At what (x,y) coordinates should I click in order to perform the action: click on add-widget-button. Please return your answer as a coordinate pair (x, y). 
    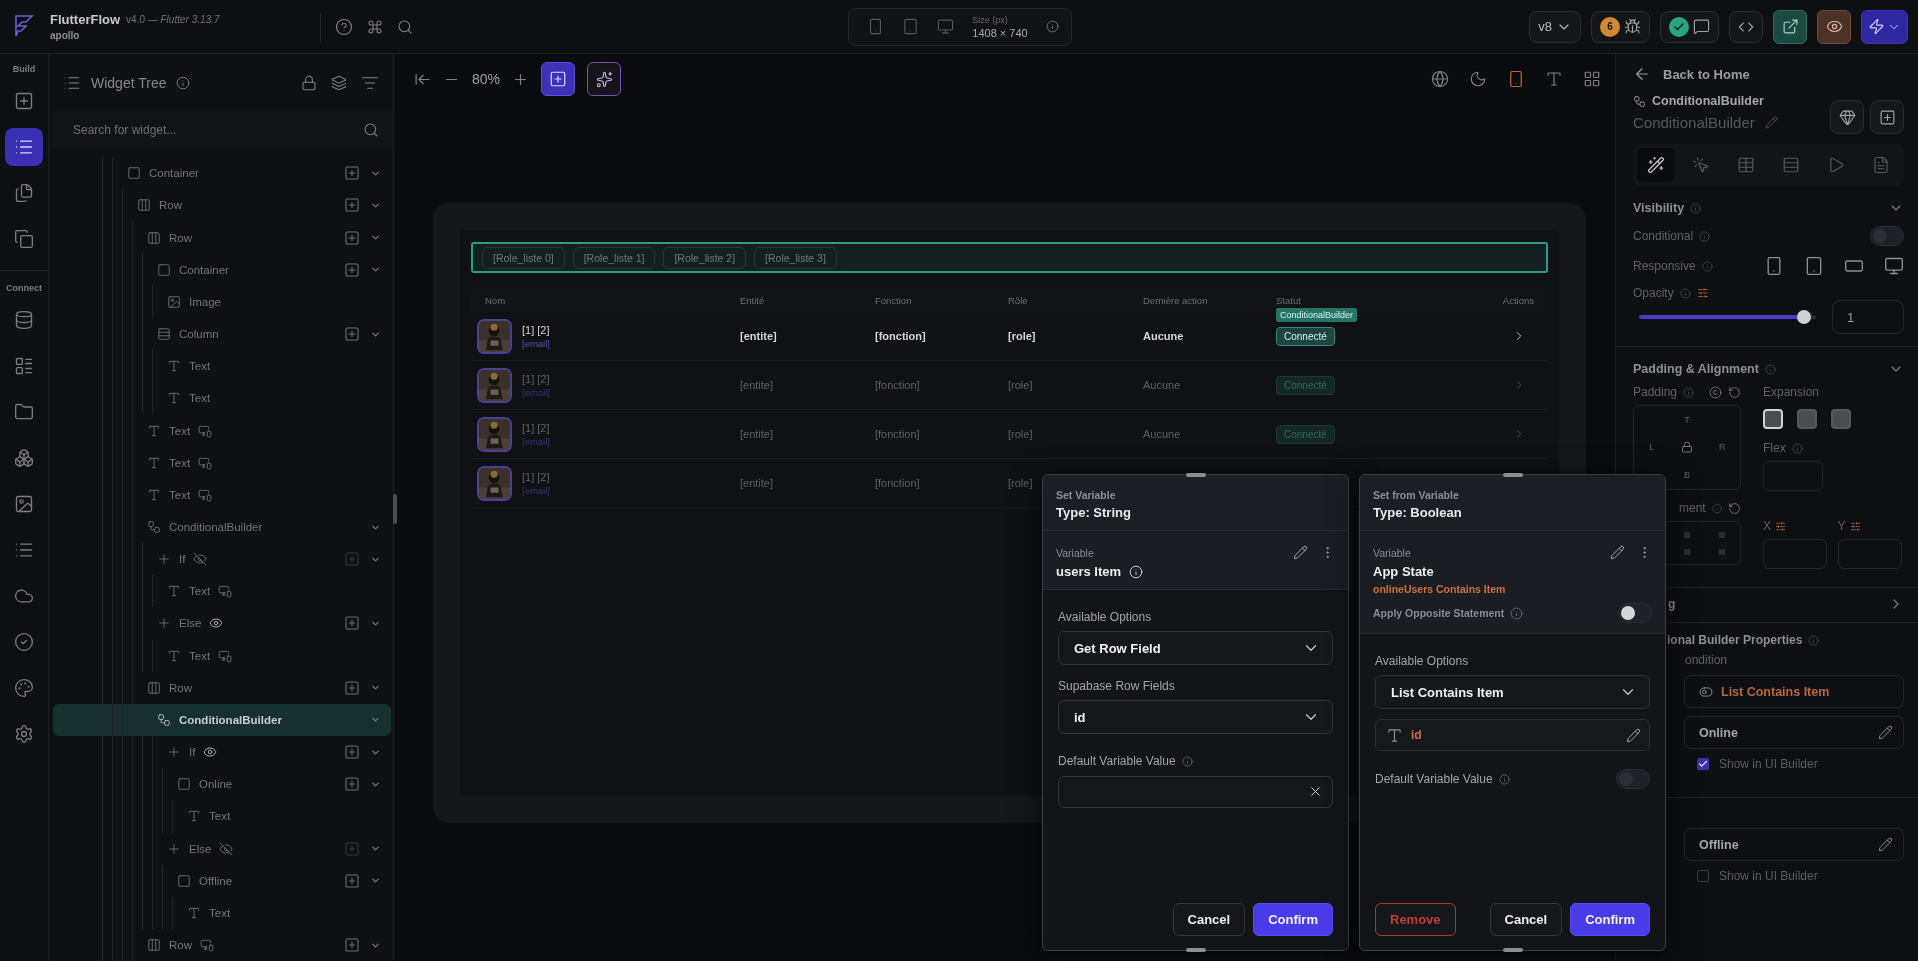
    Looking at the image, I should click on (558, 79).